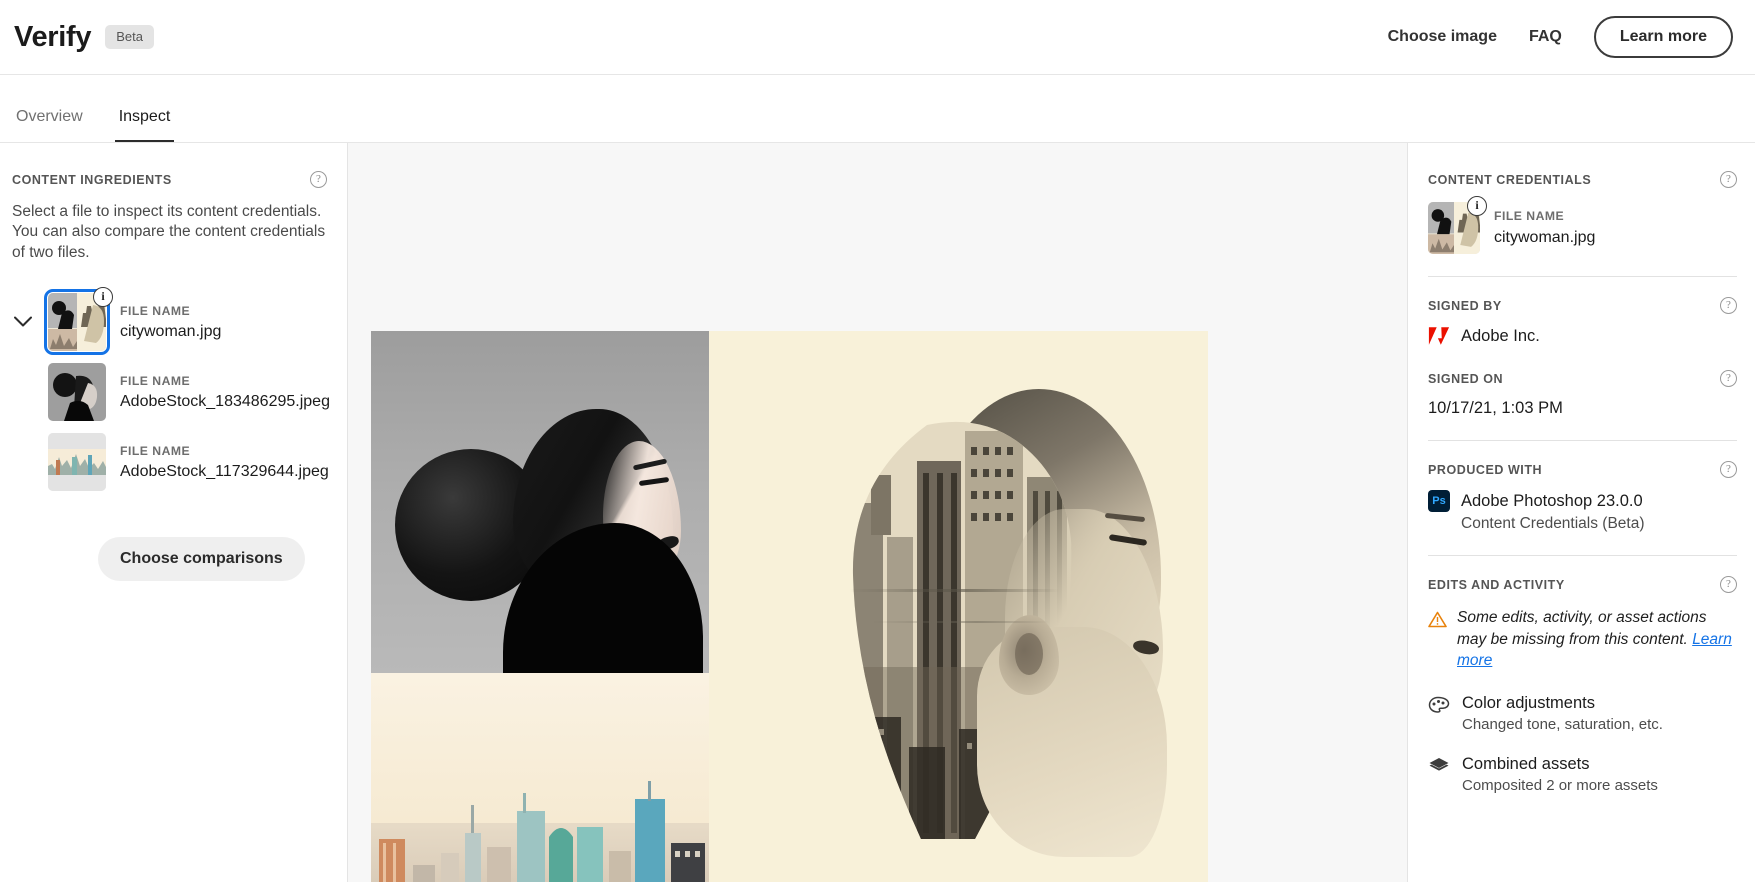  I want to click on produced-with-header: PRODUCED WITH ?, so click(1582, 469).